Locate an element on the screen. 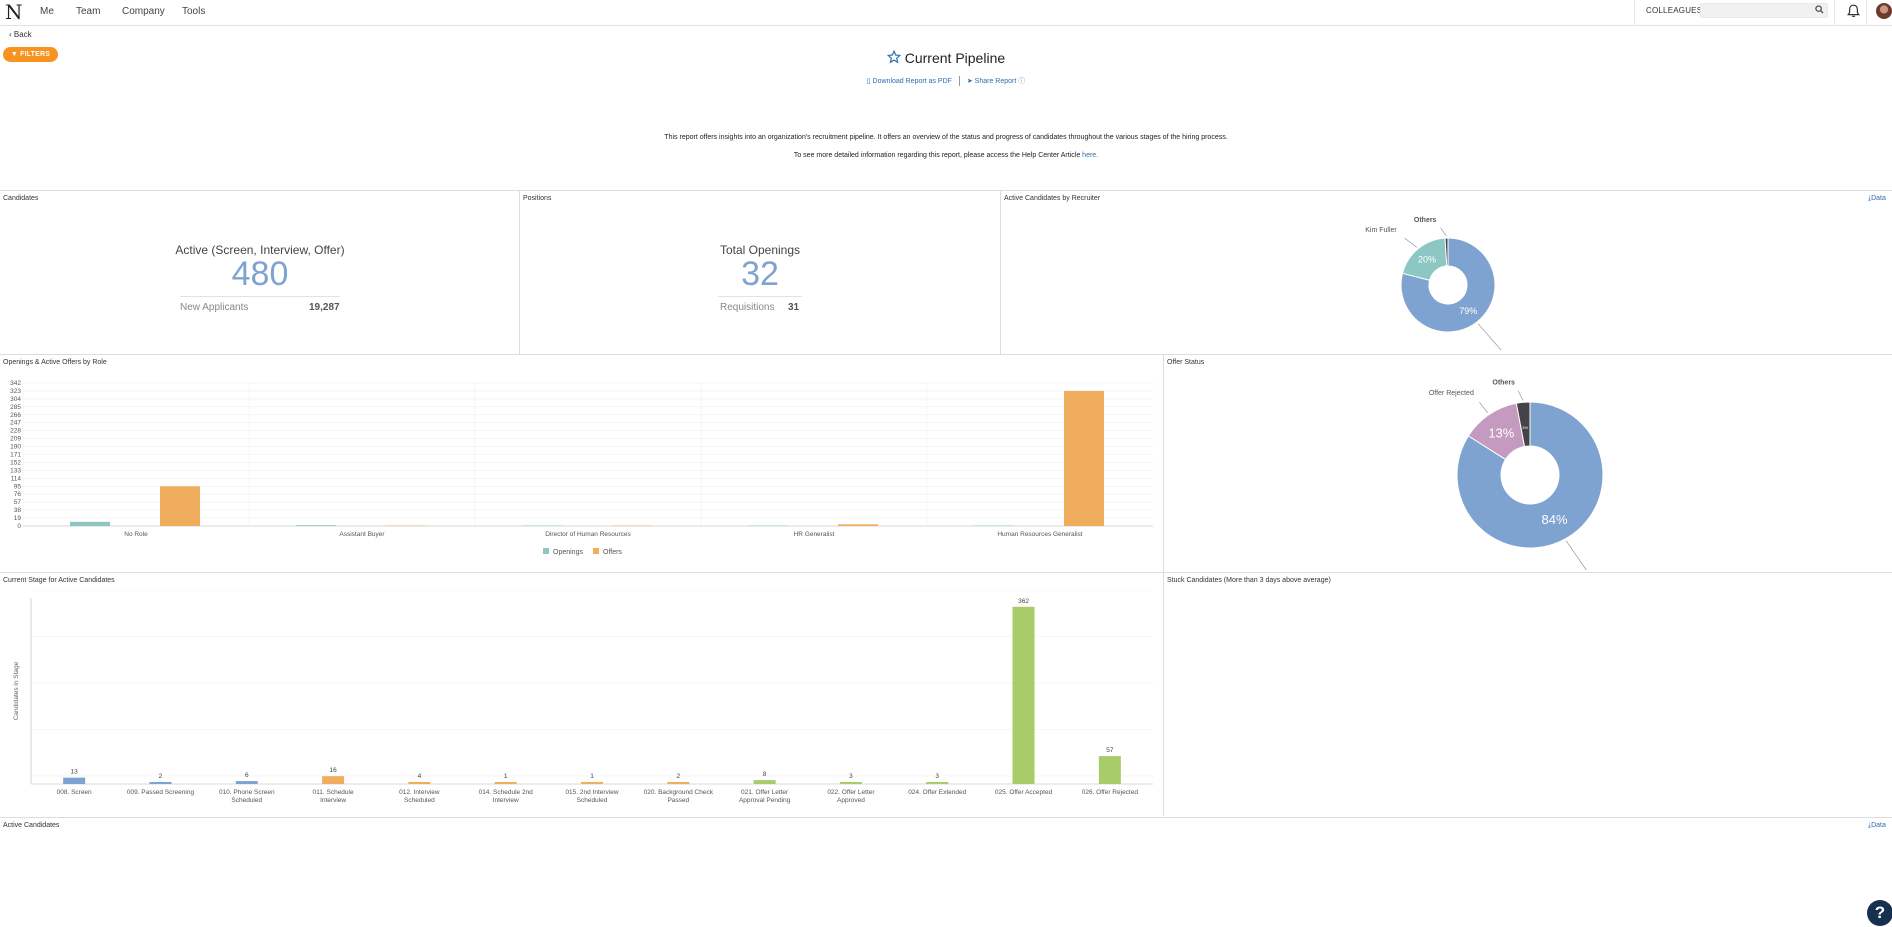 The height and width of the screenshot is (927, 1892). x-tick-label: 010. Phone Screen Scheduled is located at coordinates (247, 796).